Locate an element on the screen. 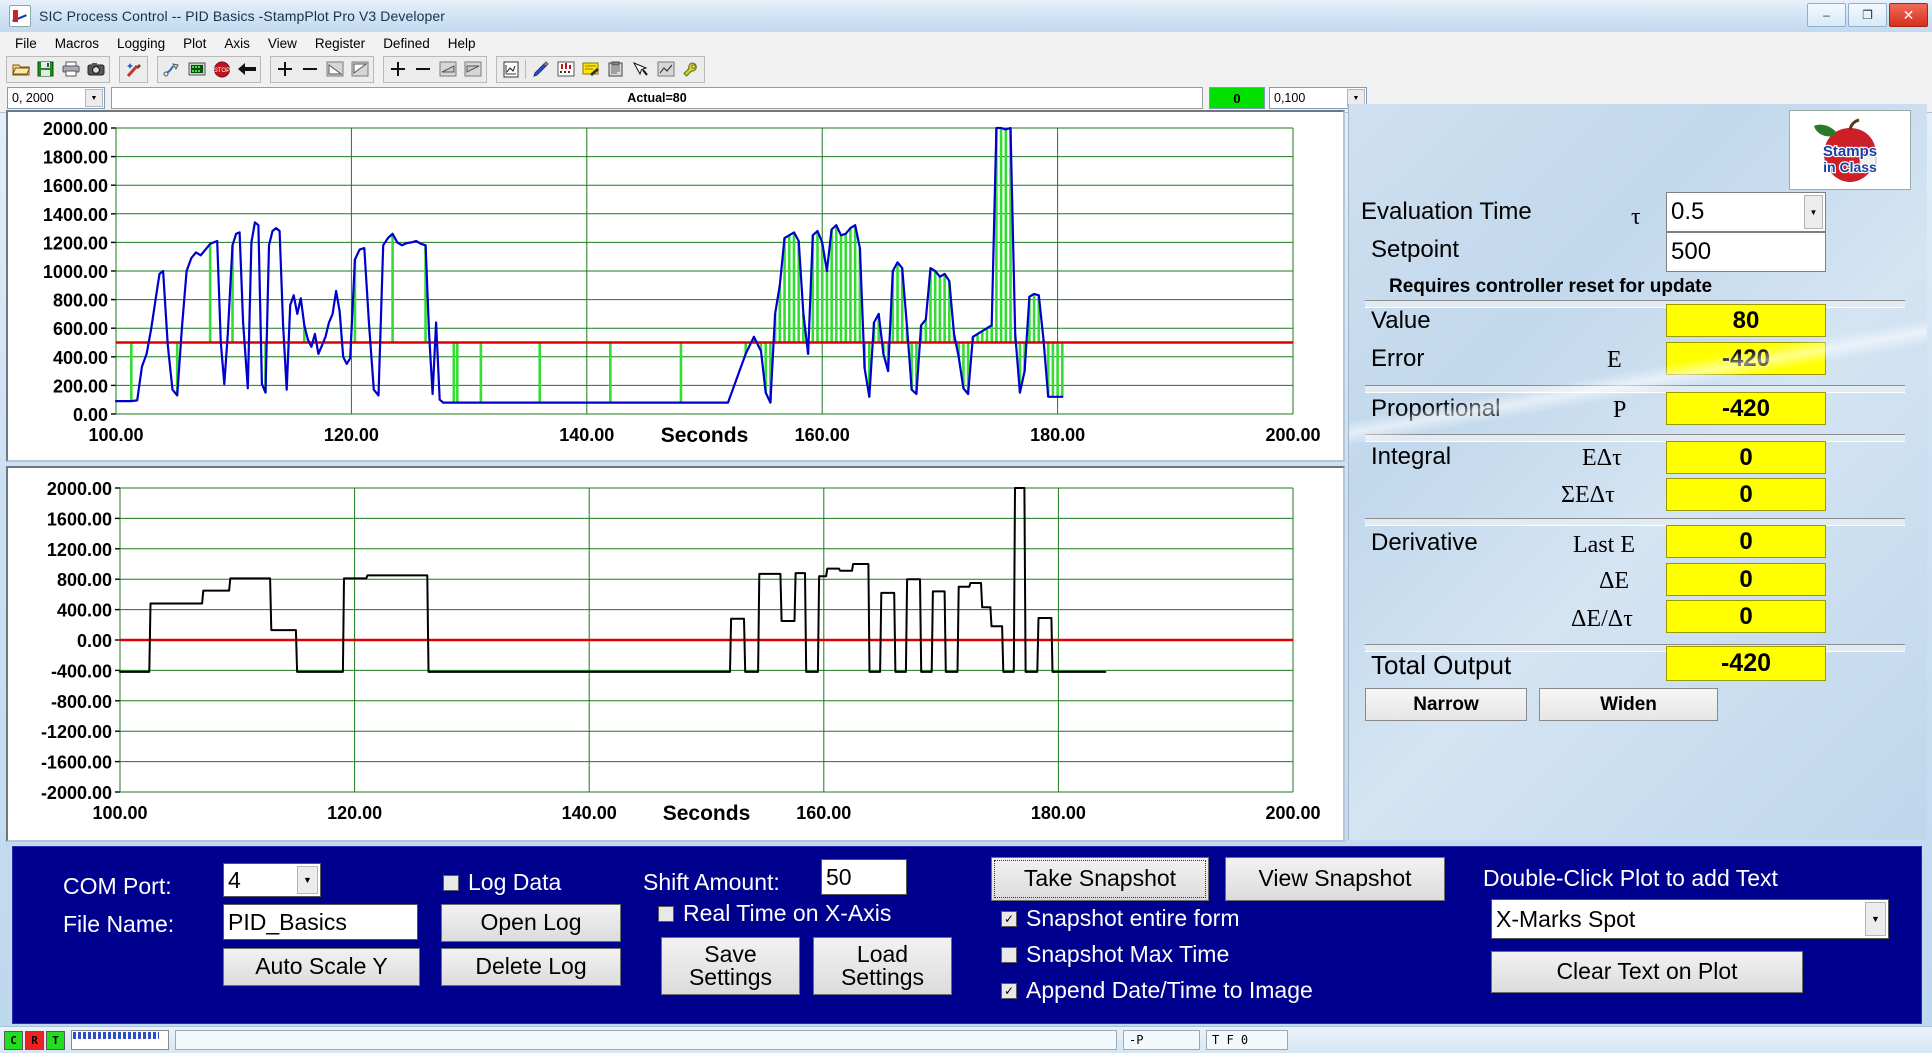  svg-text: 160.00 is located at coordinates (822, 435).